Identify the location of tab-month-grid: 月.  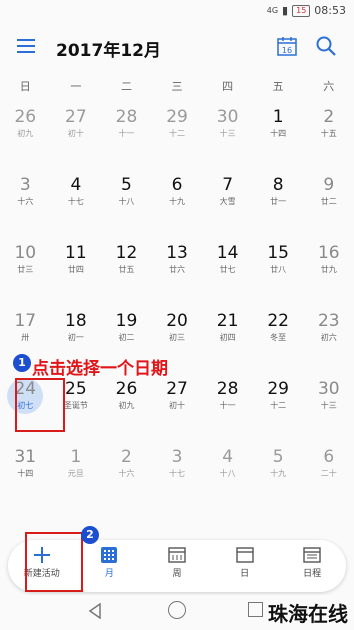
(110, 566).